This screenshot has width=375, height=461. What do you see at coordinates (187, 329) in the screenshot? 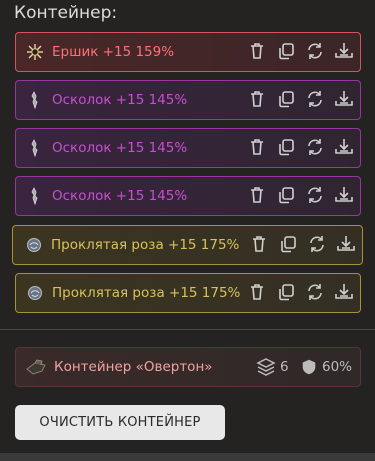
I see `section-divider` at bounding box center [187, 329].